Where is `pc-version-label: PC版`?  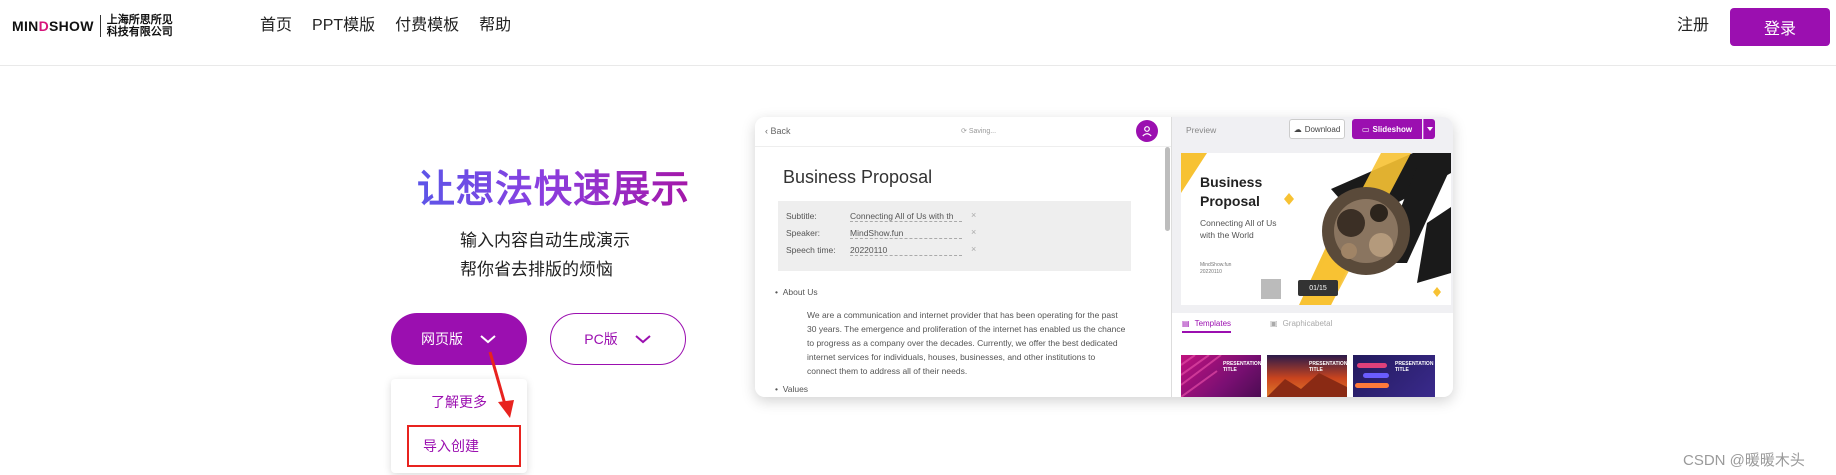
pc-version-label: PC版 is located at coordinates (601, 339).